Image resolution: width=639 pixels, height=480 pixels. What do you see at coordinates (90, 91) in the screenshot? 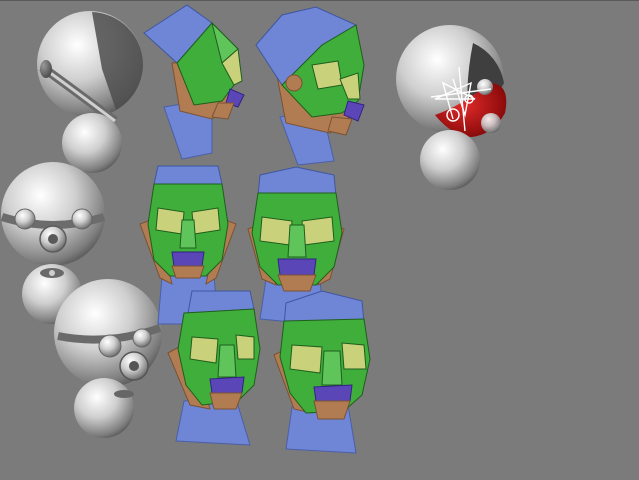
I see `sphere-head-side-top` at bounding box center [90, 91].